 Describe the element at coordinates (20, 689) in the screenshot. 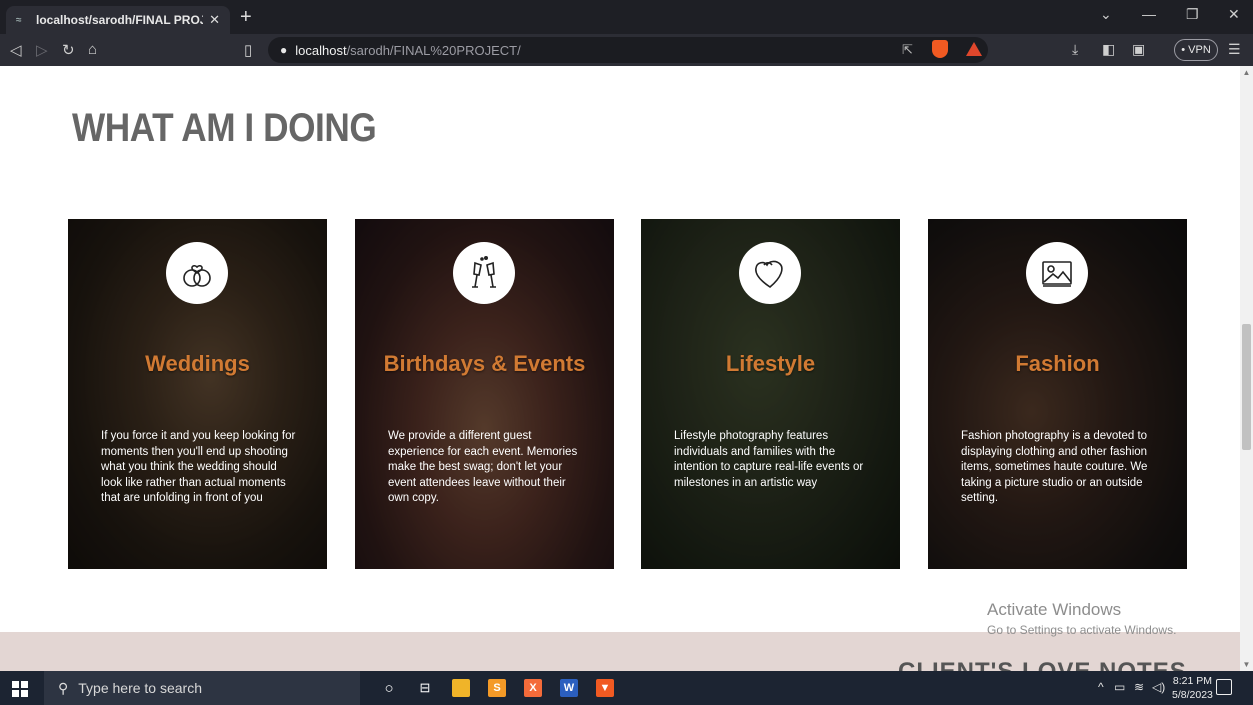

I see `windows-start-icon` at that location.